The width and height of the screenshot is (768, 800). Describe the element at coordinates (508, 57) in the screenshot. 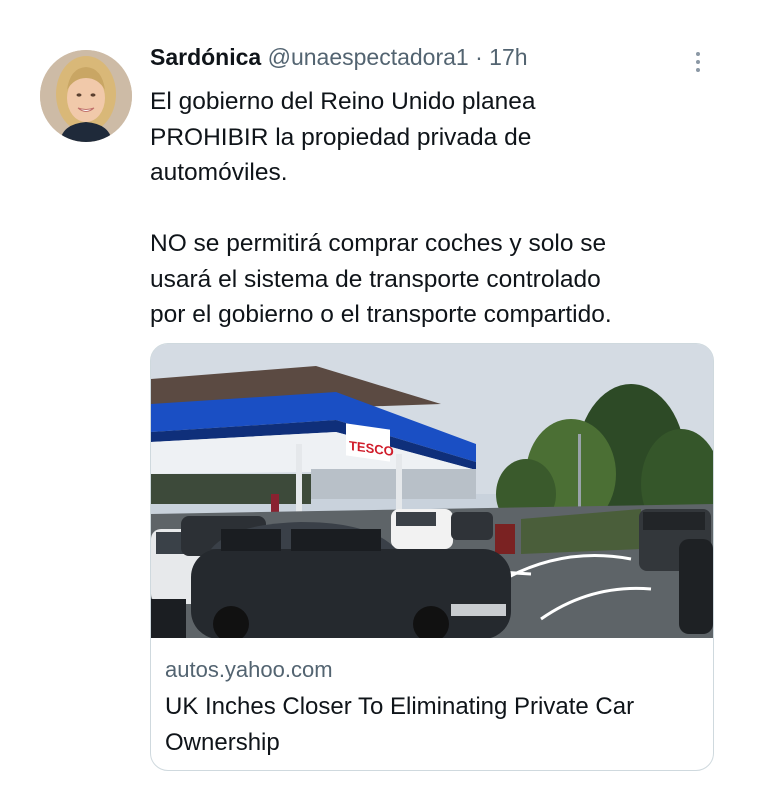

I see `timestamp: 17h` at that location.